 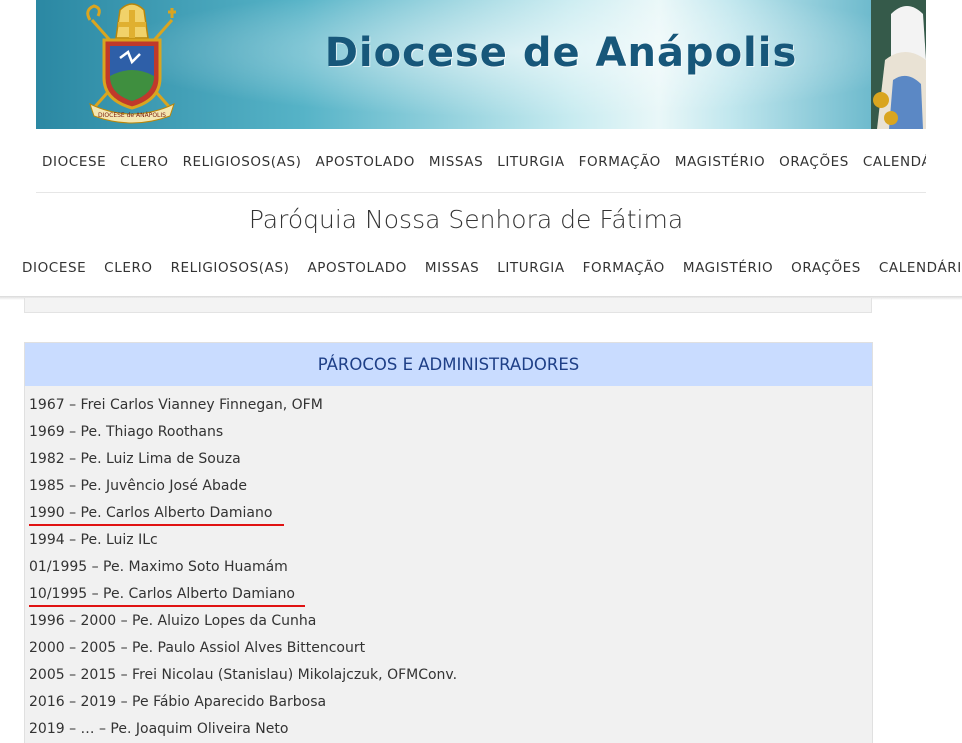 I want to click on nav-item-diocese: DIOCESE, so click(x=54, y=268).